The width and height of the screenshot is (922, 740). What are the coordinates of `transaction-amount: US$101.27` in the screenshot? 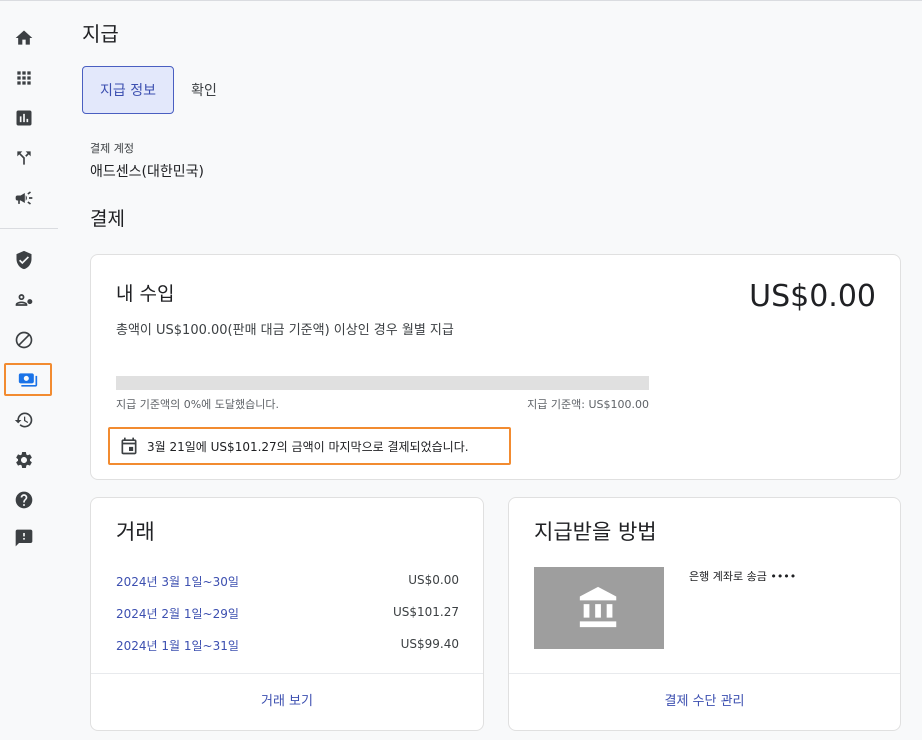 It's located at (425, 612).